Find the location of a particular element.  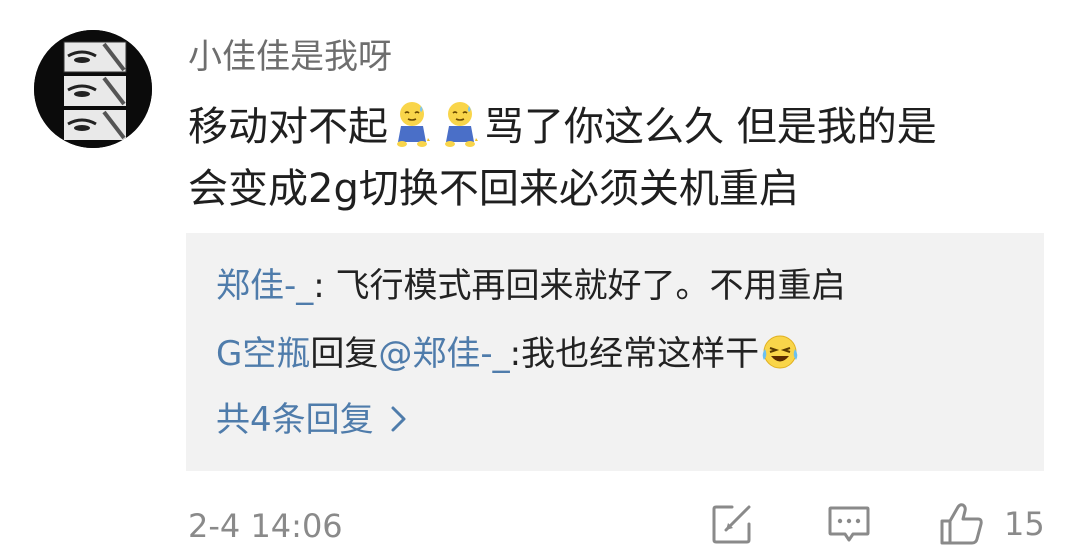

reply-mention-link: @郑佳-_ is located at coordinates (443, 354).